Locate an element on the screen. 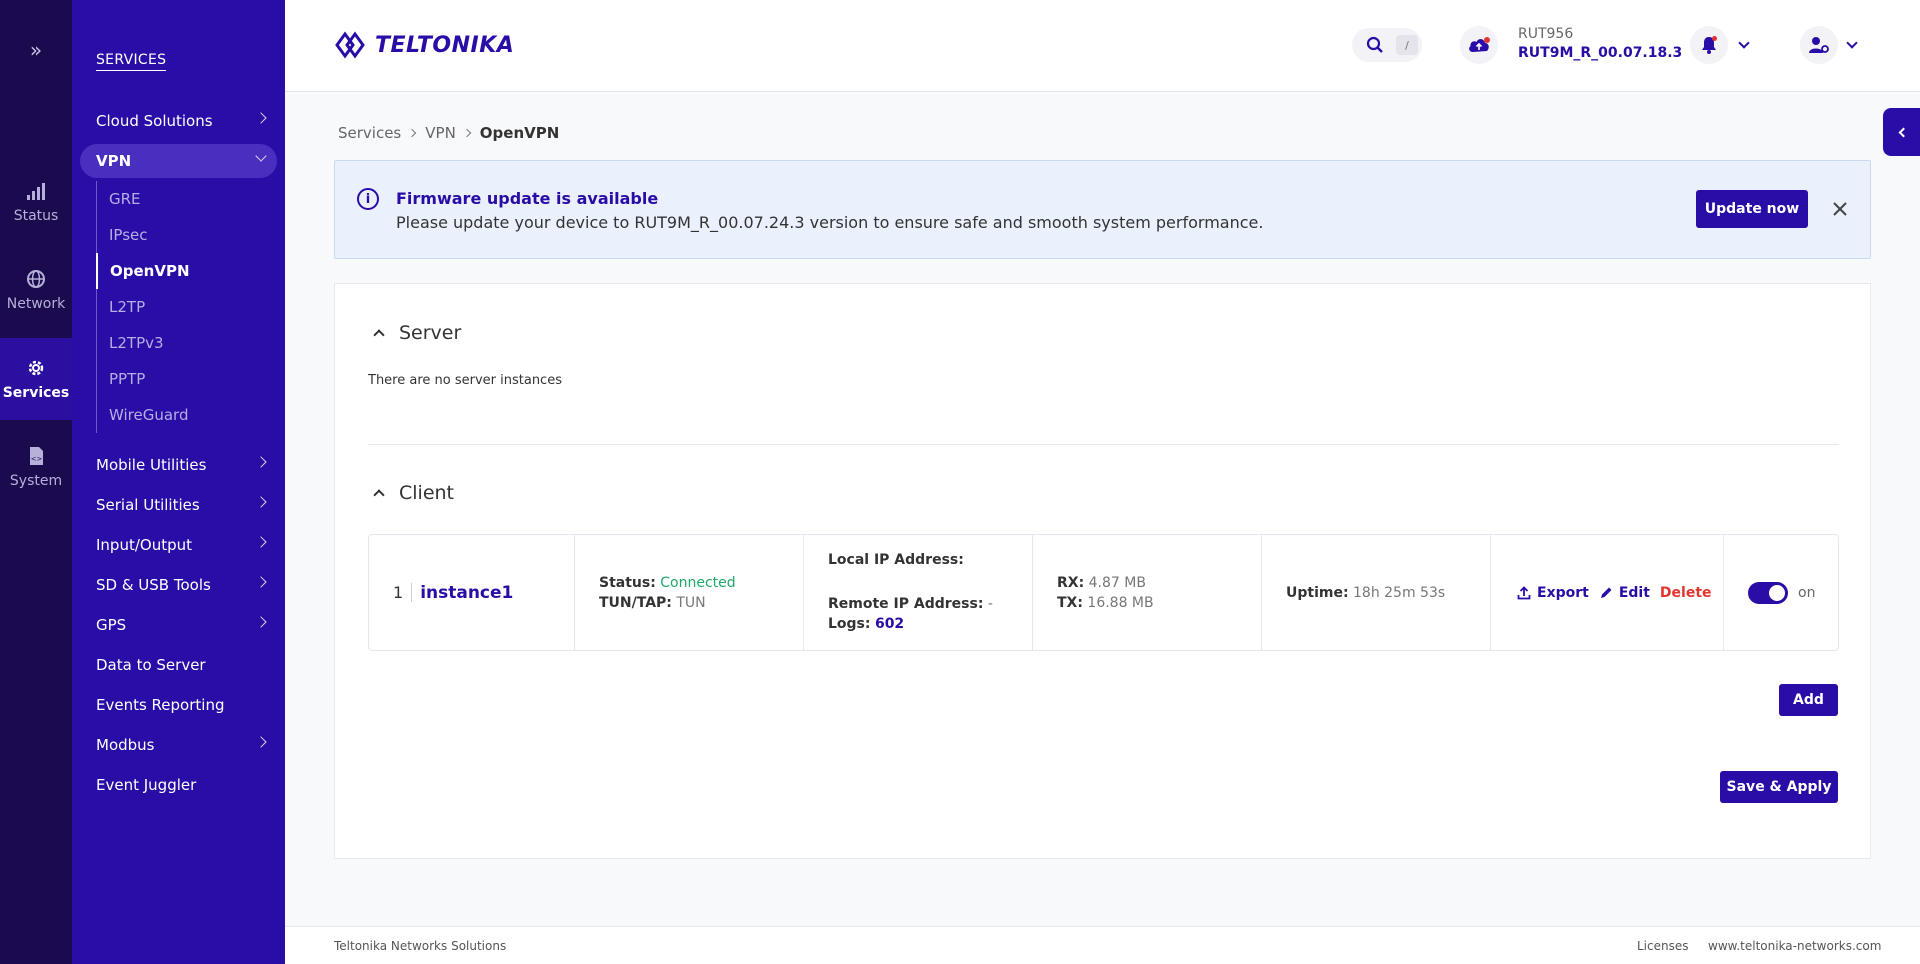 The height and width of the screenshot is (964, 1920). rail-item-network: Network is located at coordinates (36, 290).